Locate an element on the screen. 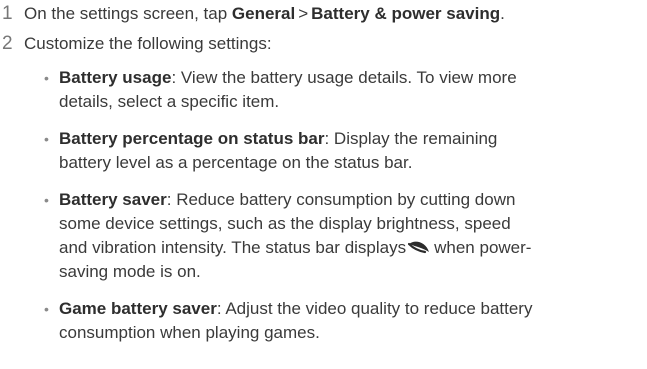 Image resolution: width=647 pixels, height=369 pixels. leaf-icon is located at coordinates (419, 247).